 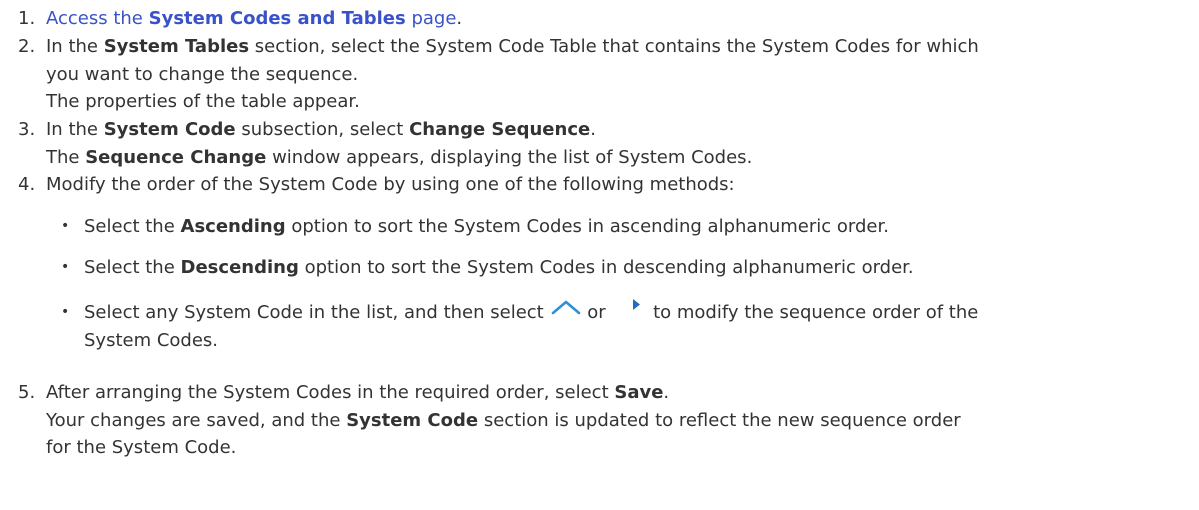 I want to click on step-number: 3., so click(x=27, y=129).